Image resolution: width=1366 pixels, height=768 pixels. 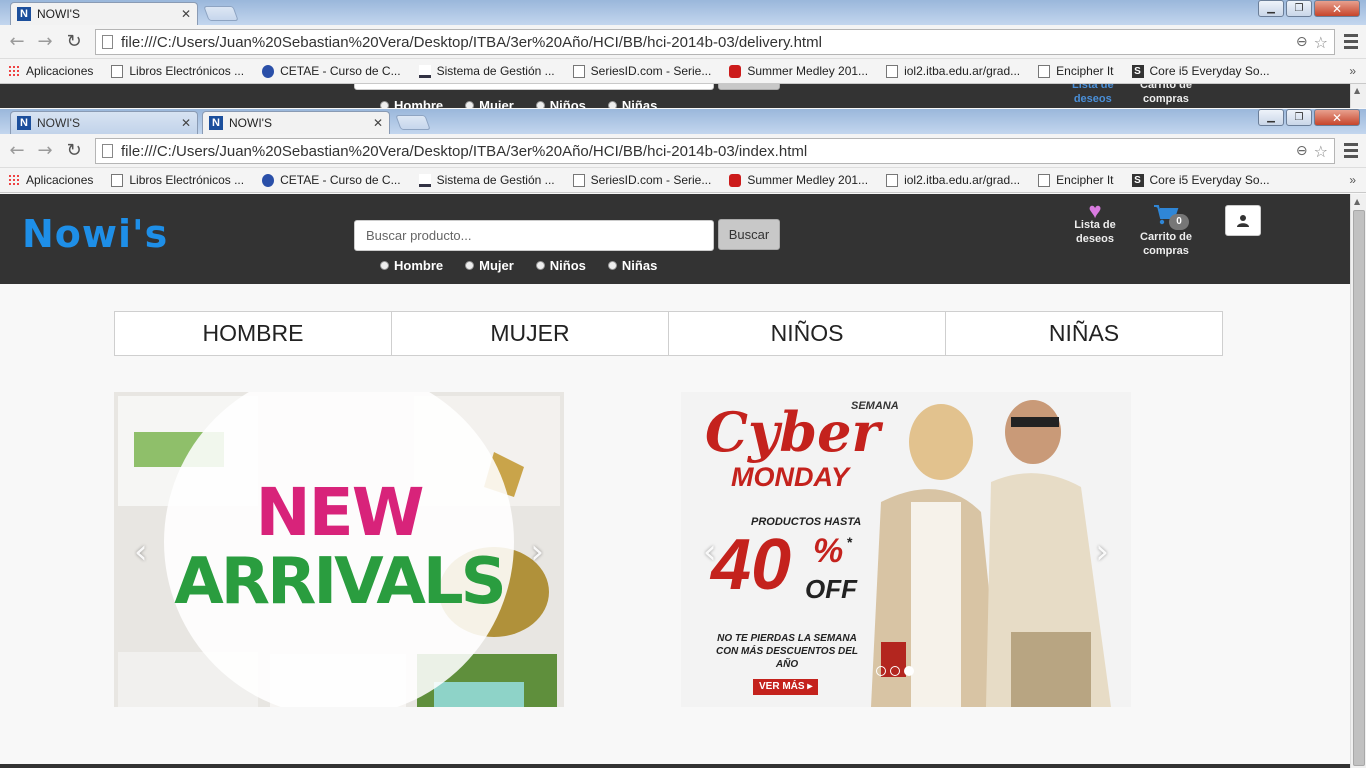 What do you see at coordinates (339, 549) in the screenshot?
I see `carousel-new-arrivals: NEW ARRIVALS ‹ ›` at bounding box center [339, 549].